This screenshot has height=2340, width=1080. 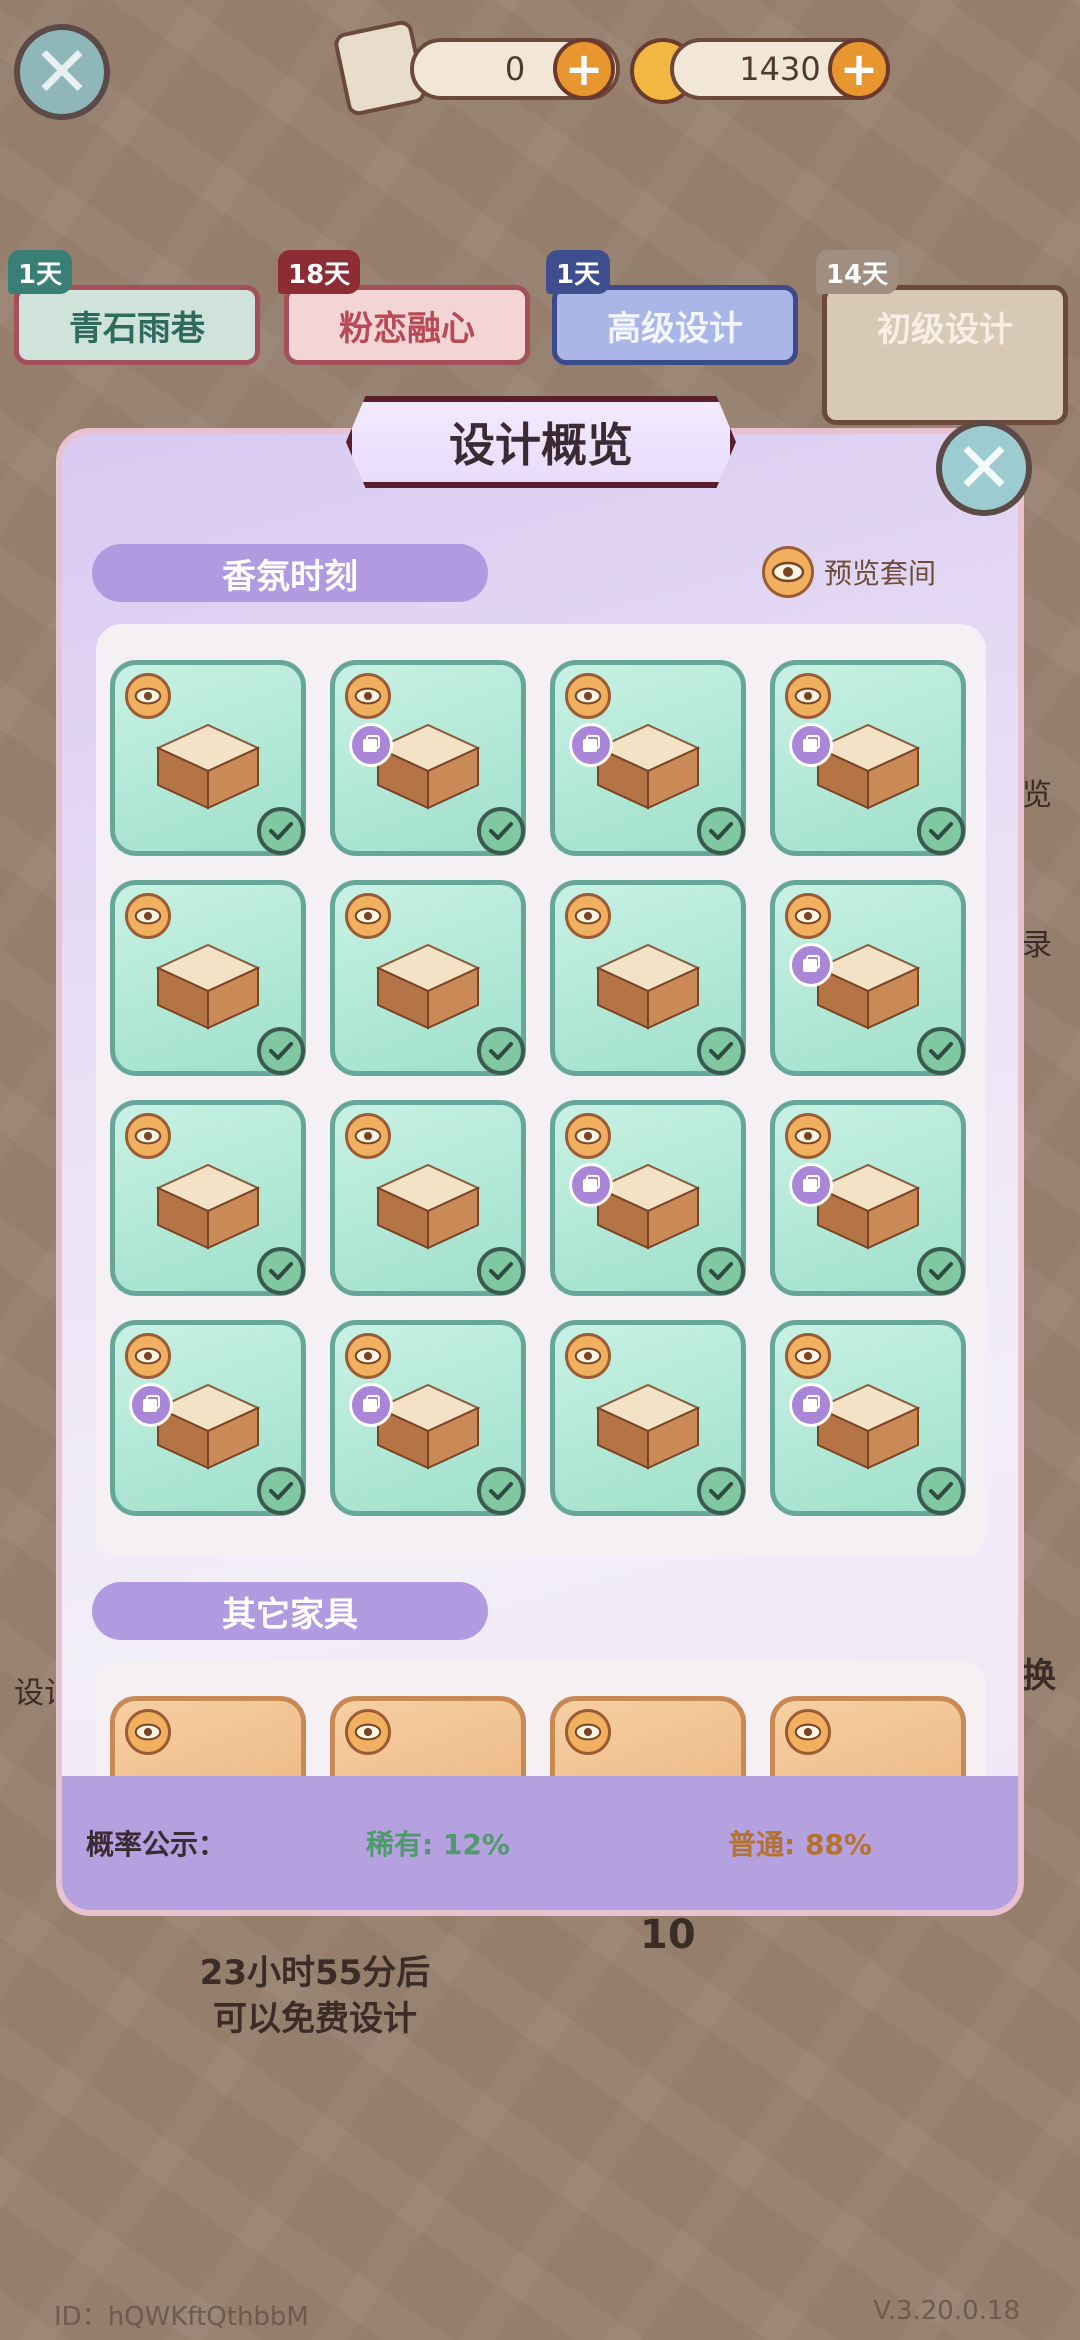 I want to click on side-text-switch: 换, so click(x=1039, y=1676).